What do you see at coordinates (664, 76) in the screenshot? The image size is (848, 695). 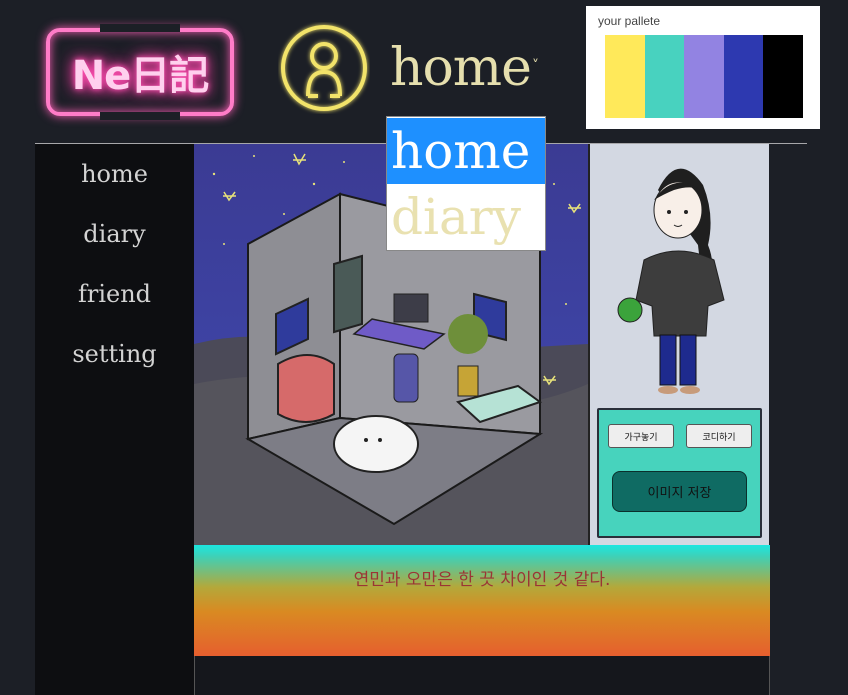 I see `palette-swatch-teal` at bounding box center [664, 76].